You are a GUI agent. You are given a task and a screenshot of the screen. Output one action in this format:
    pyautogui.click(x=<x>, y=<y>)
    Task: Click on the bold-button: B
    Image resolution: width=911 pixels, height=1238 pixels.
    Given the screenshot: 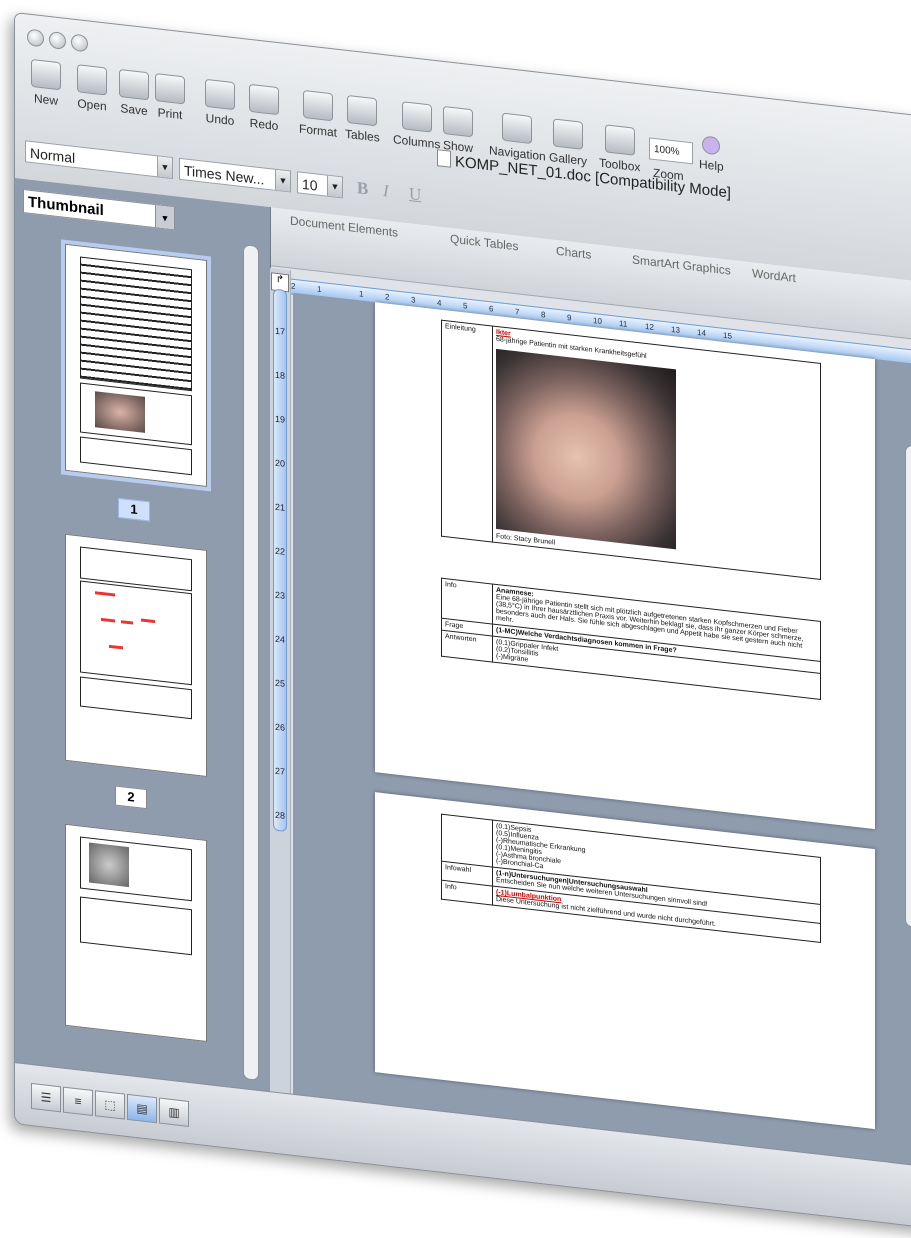 What is the action you would take?
    pyautogui.click(x=362, y=188)
    